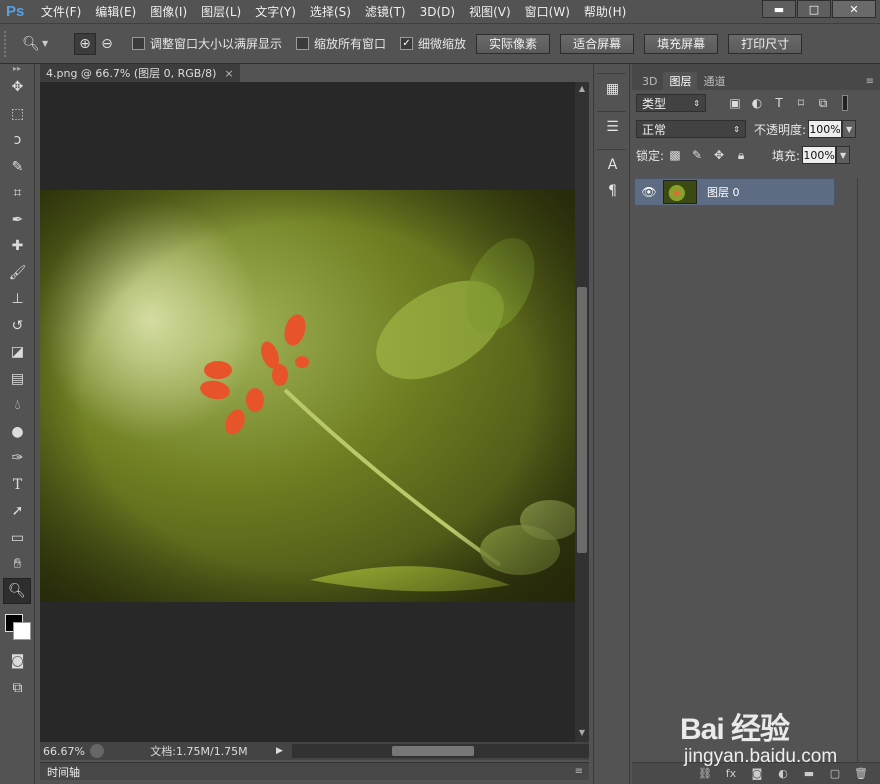 The image size is (880, 784). Describe the element at coordinates (17, 379) in the screenshot. I see `gradient-tool-icon: ▤` at that location.